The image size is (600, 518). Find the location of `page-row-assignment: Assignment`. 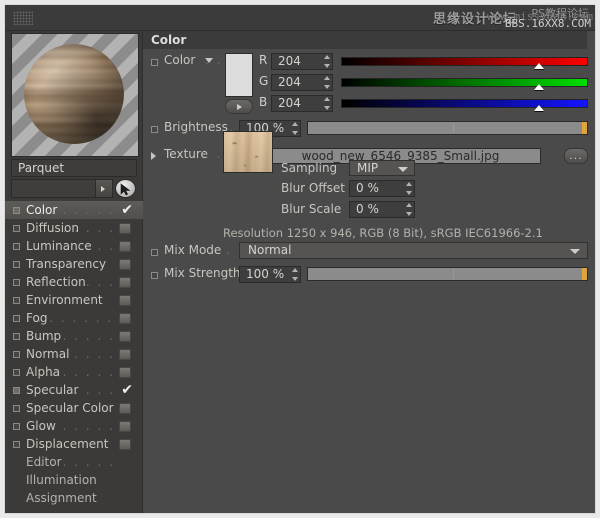

page-row-assignment: Assignment is located at coordinates (74, 498).